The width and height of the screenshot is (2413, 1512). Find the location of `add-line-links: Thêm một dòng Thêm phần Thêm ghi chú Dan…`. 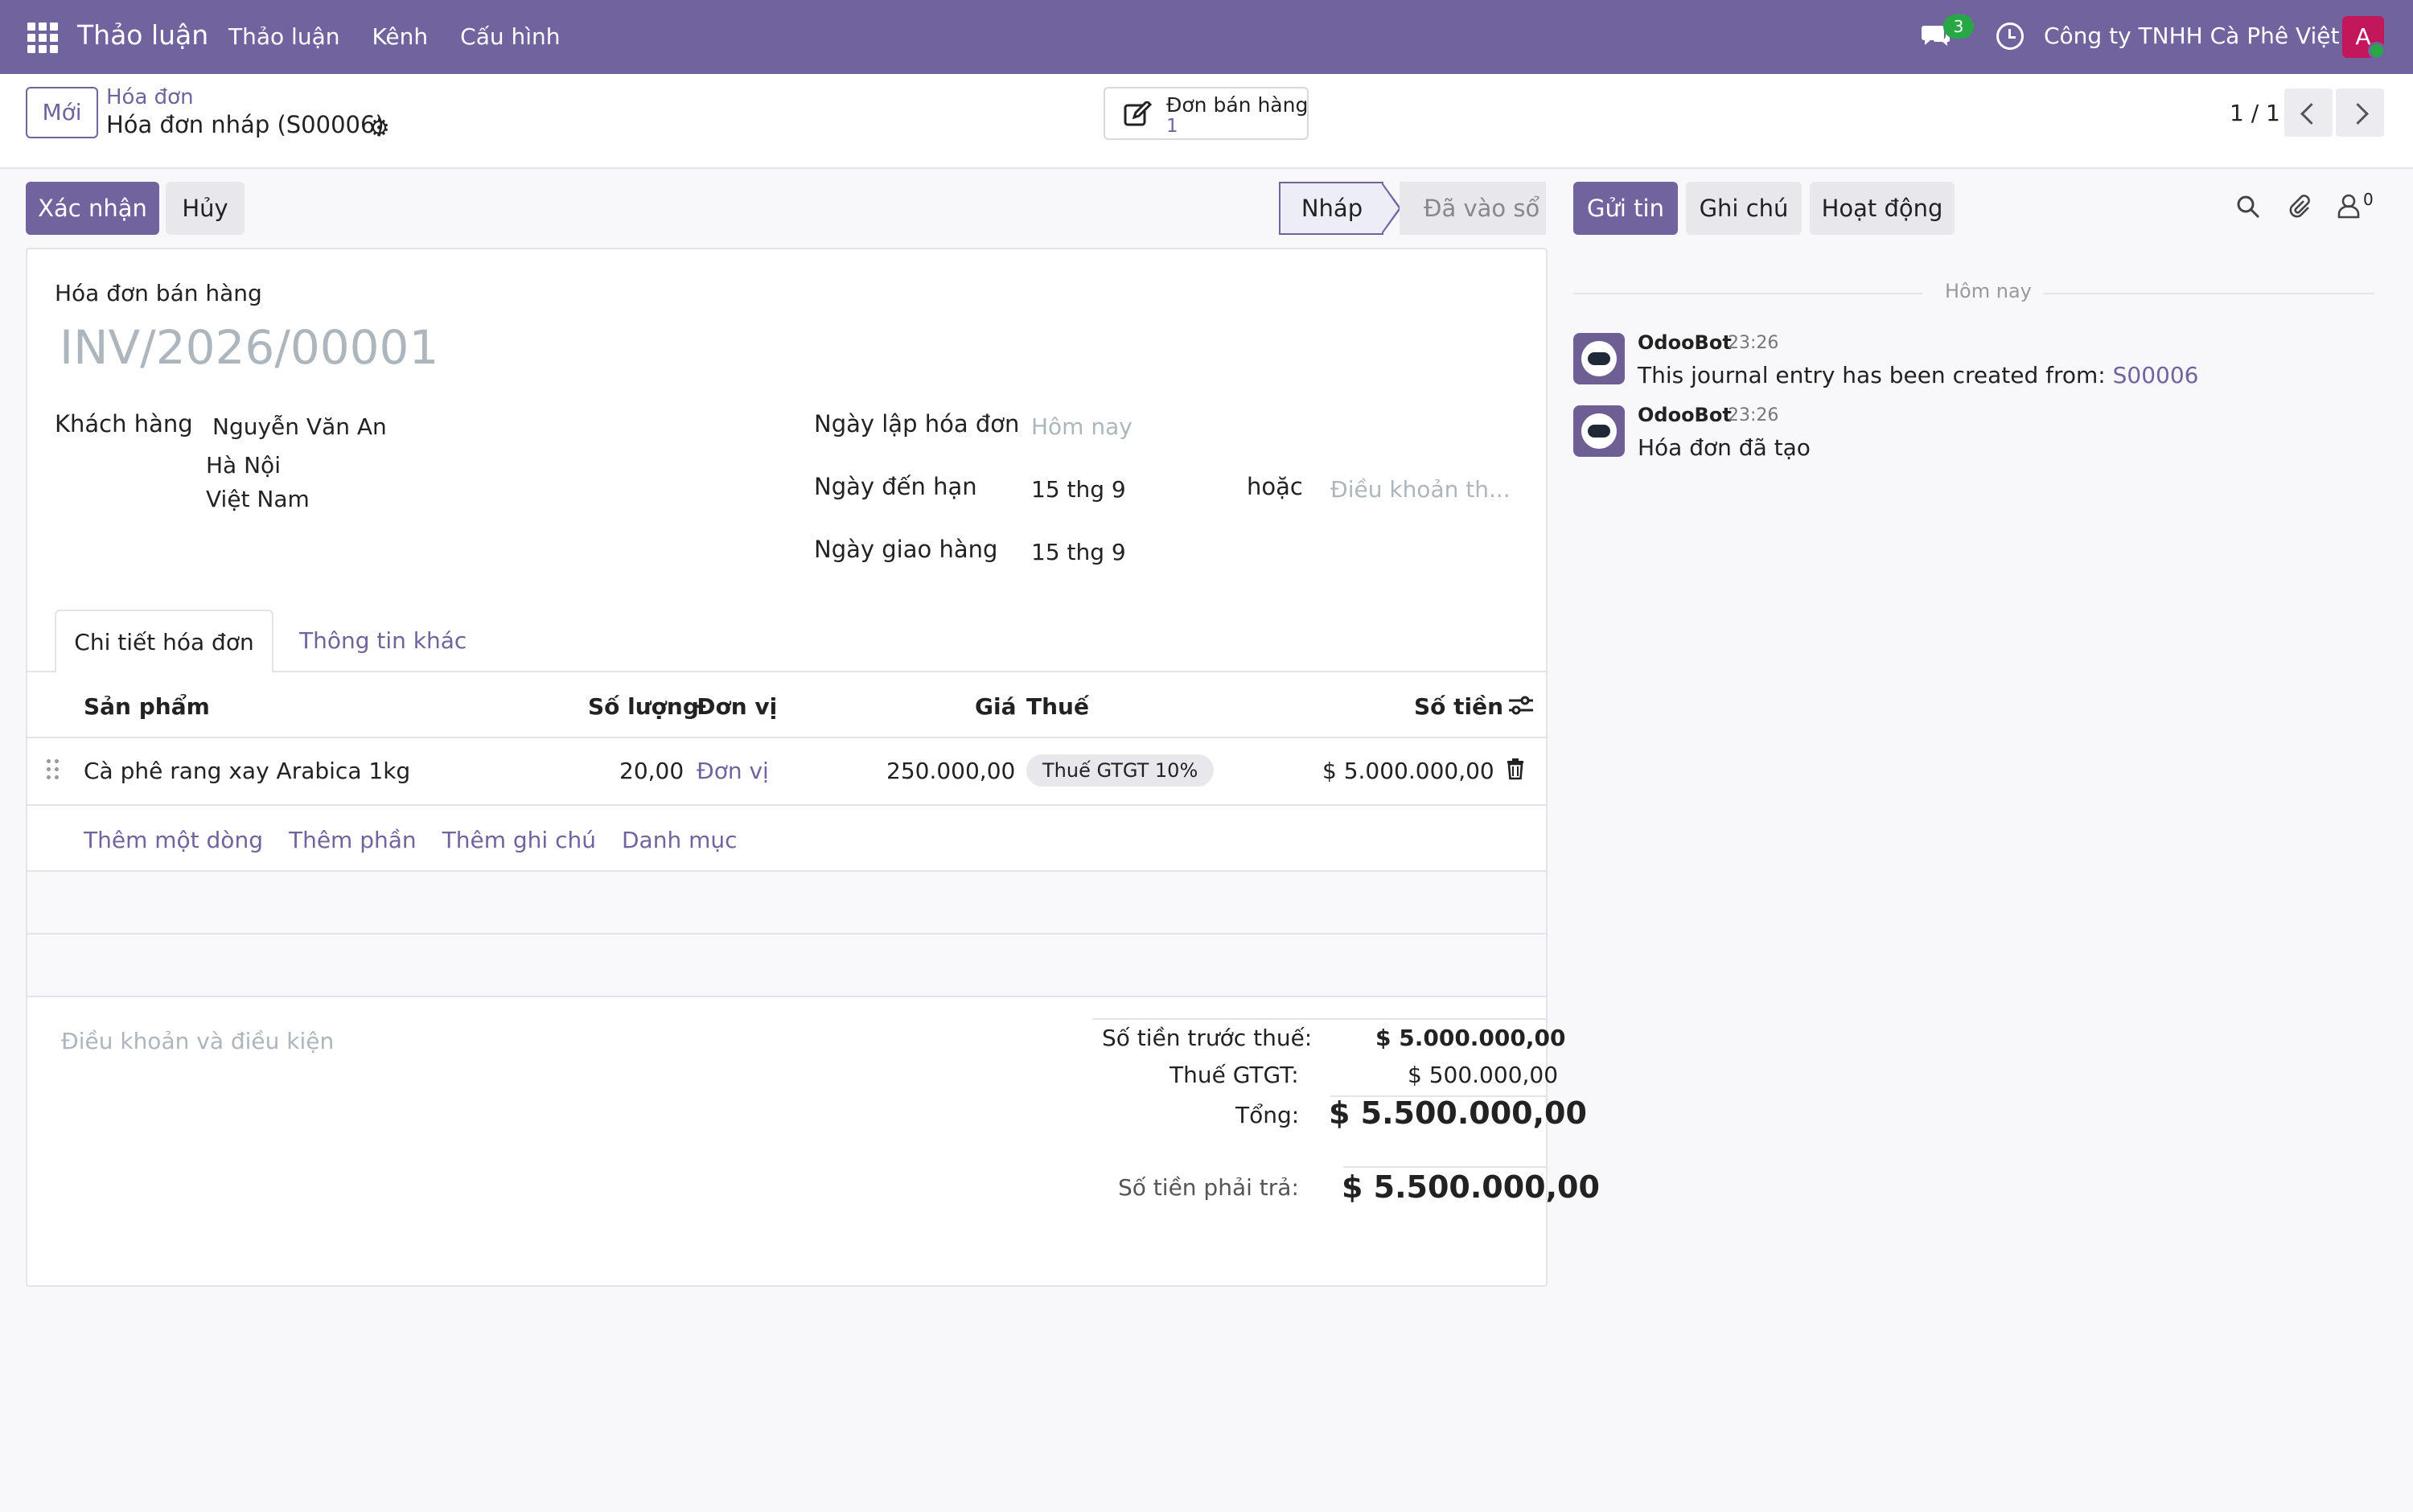

add-line-links: Thêm một dòng Thêm phần Thêm ghi chú Dan… is located at coordinates (411, 840).